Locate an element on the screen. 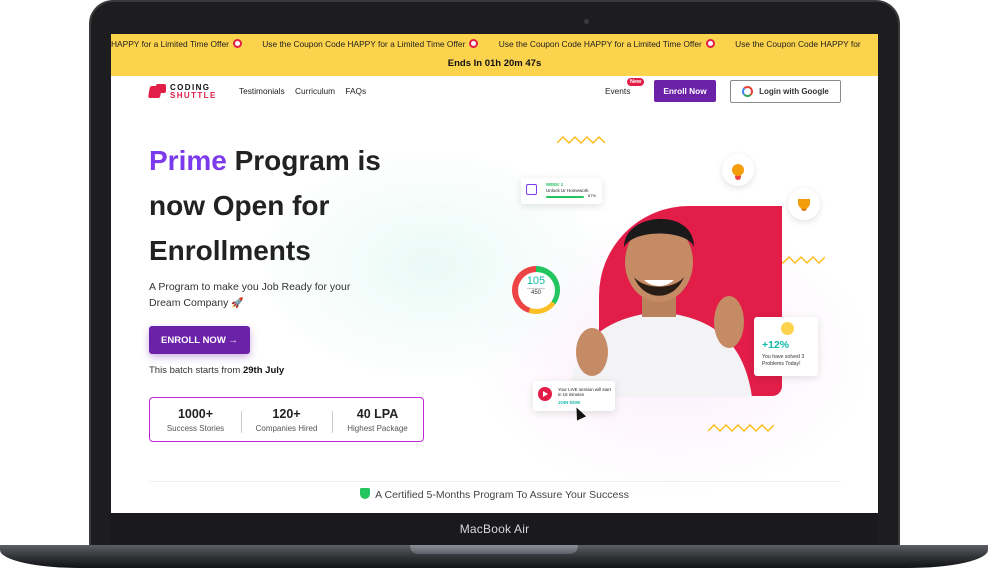  nav-link-testimonials: Testimonials is located at coordinates (262, 91).